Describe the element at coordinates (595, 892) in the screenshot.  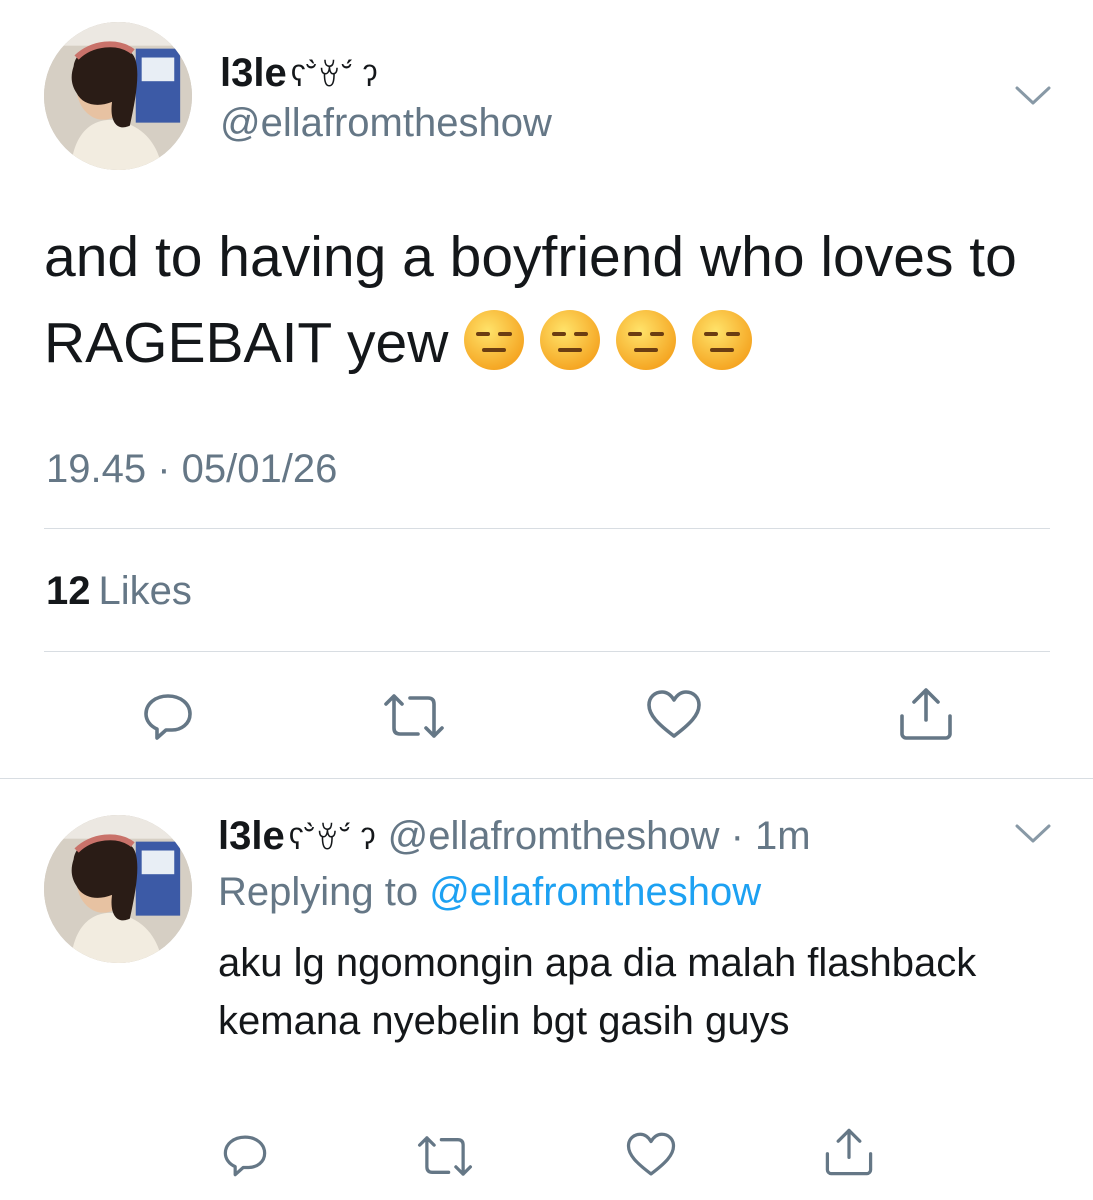
I see `replying-to-link: @ellafromtheshow` at that location.